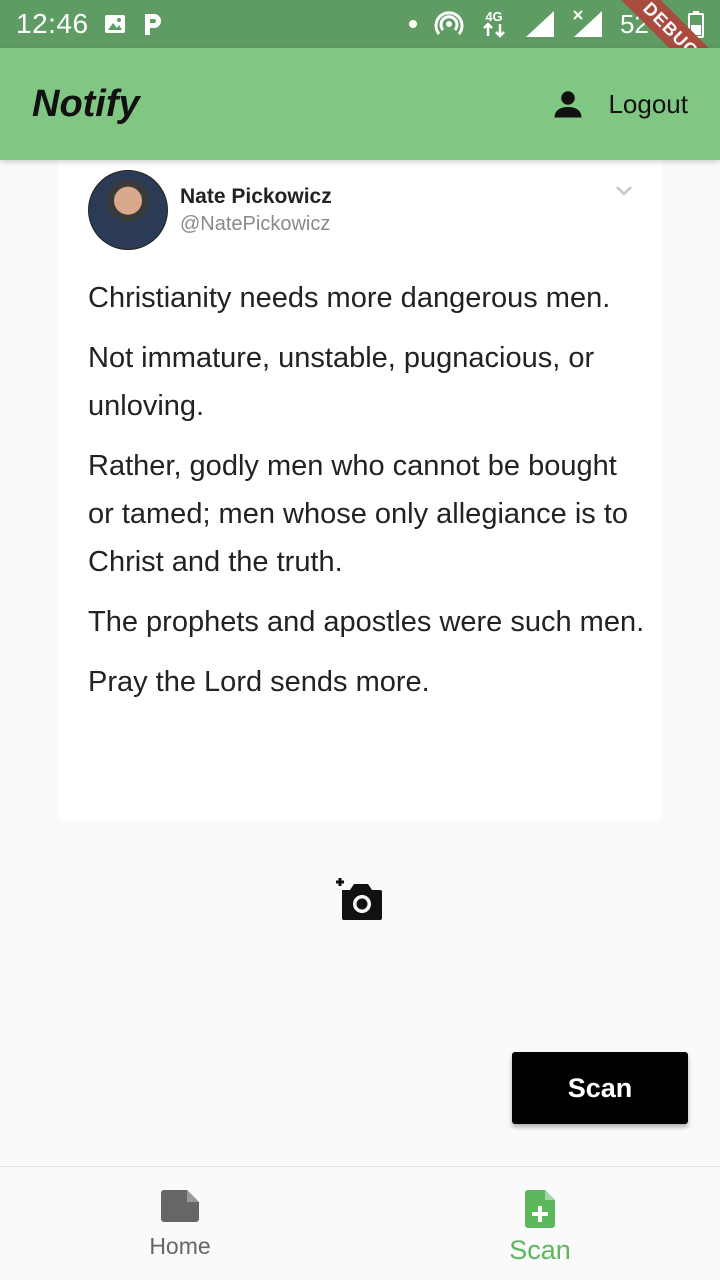 The height and width of the screenshot is (1280, 720). What do you see at coordinates (366, 622) in the screenshot?
I see `tweet-paragraph: The prophets and apostles were such men.` at bounding box center [366, 622].